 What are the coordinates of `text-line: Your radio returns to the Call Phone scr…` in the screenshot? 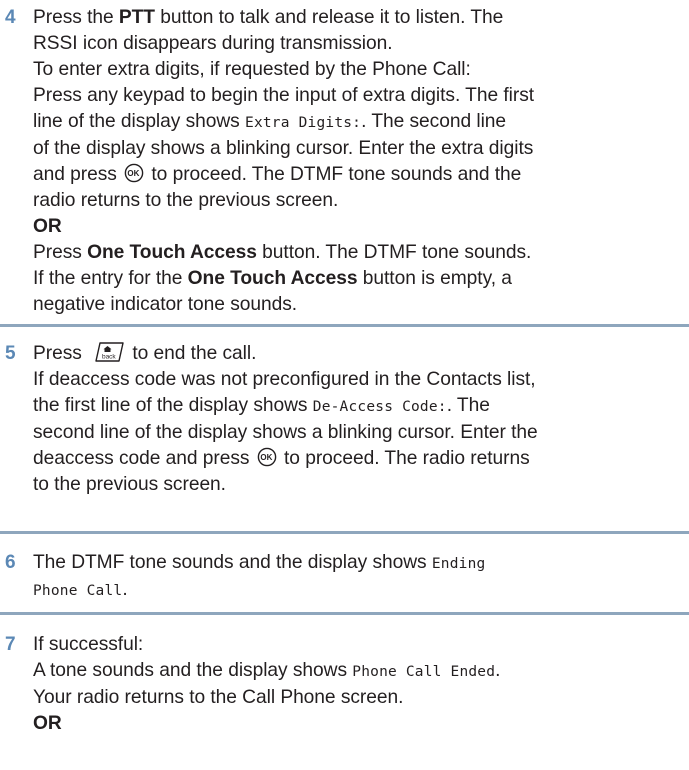 It's located at (218, 697).